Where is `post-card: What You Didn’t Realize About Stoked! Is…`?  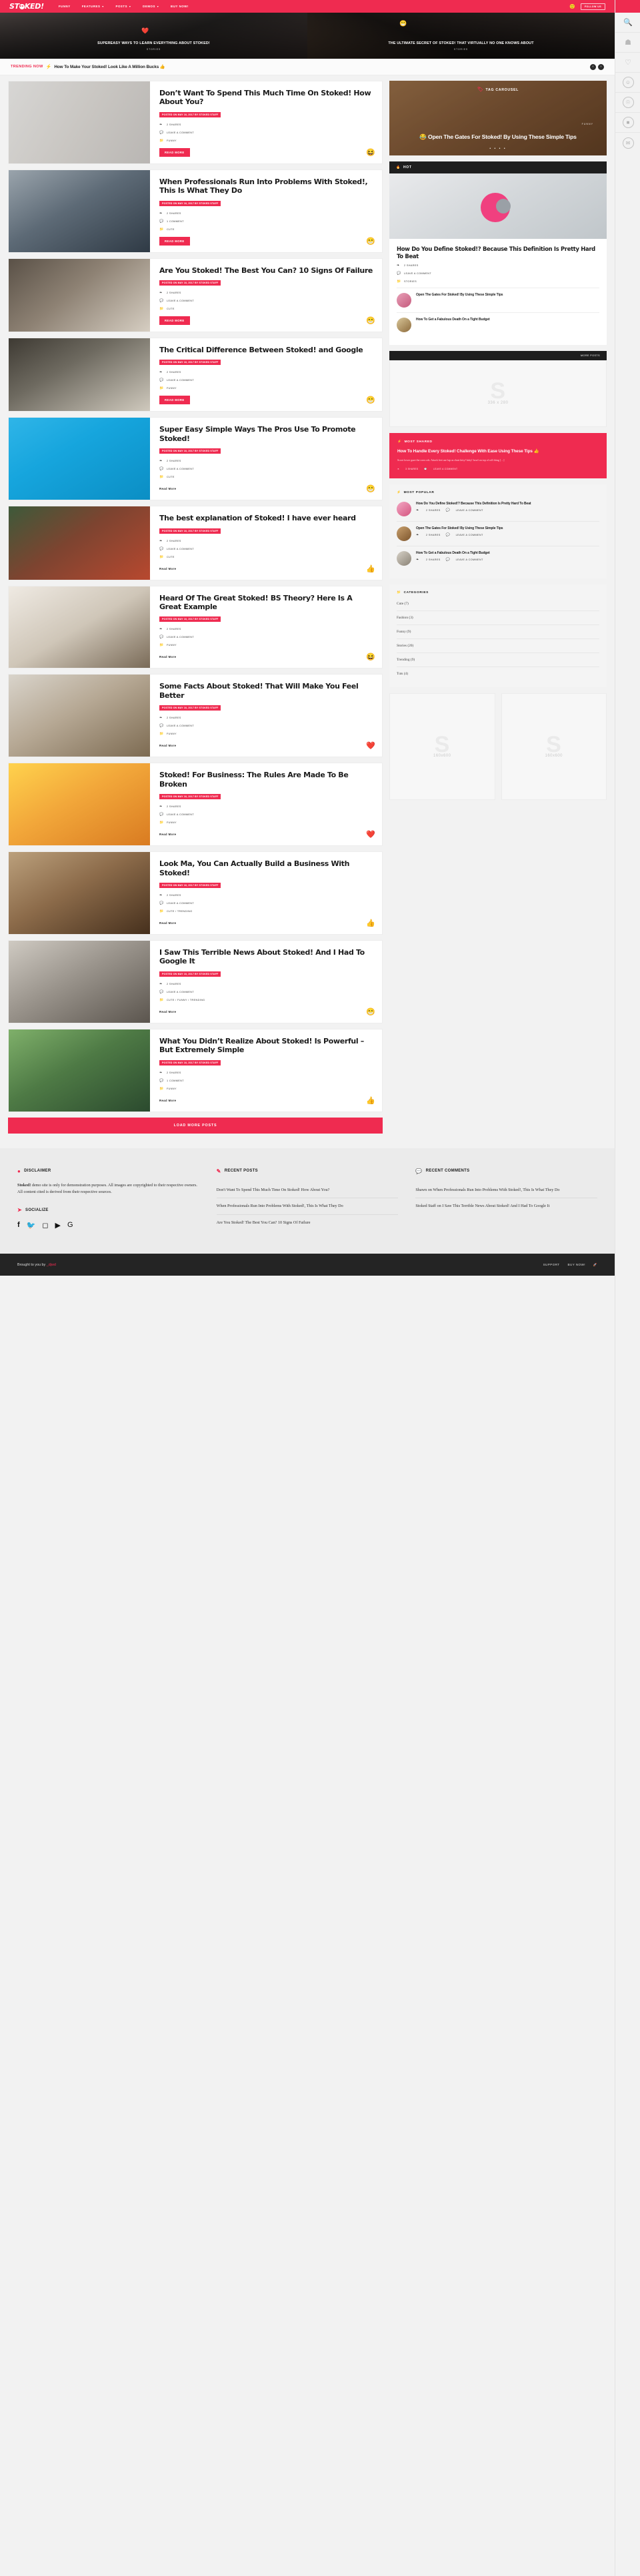 post-card: What You Didn’t Realize About Stoked! Is… is located at coordinates (195, 1070).